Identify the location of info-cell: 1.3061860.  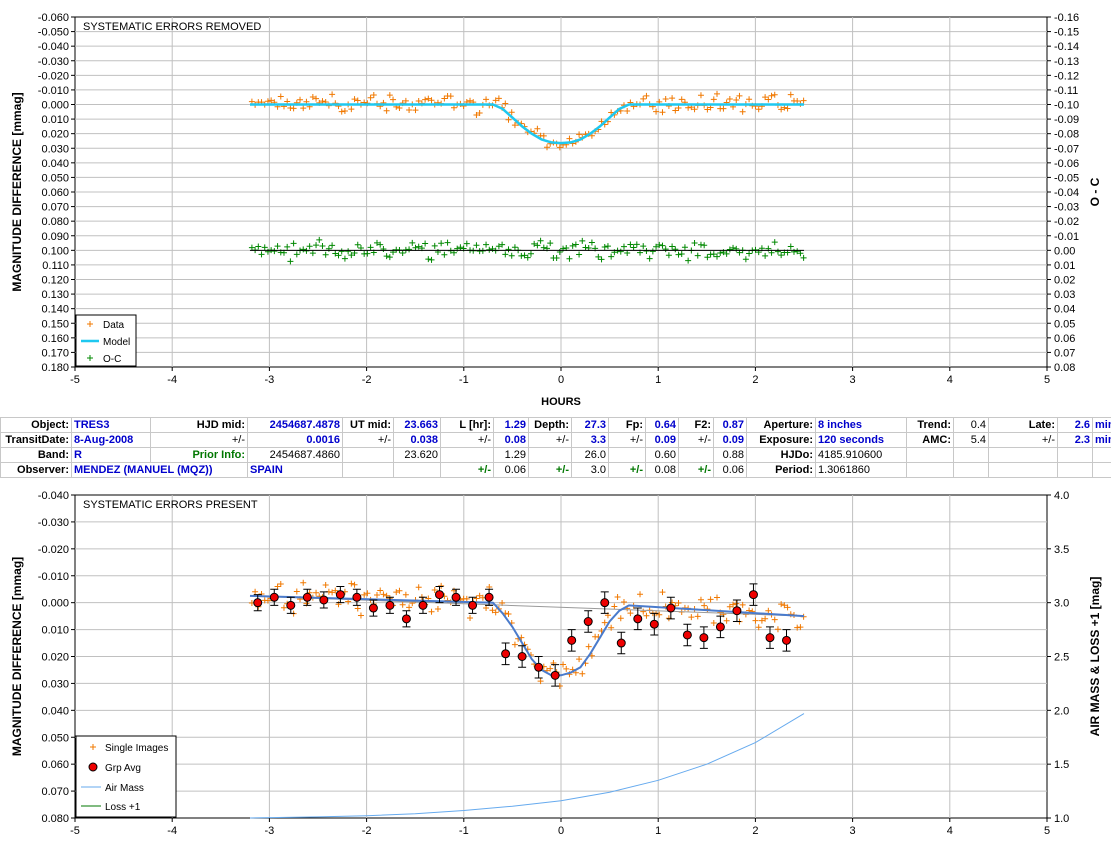
(861, 470).